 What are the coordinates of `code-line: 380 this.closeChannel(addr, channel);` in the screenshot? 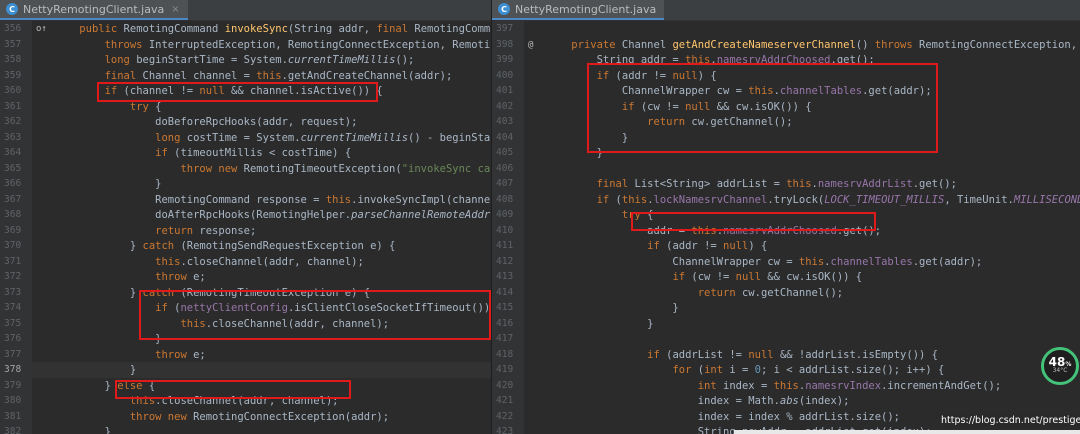 It's located at (245, 401).